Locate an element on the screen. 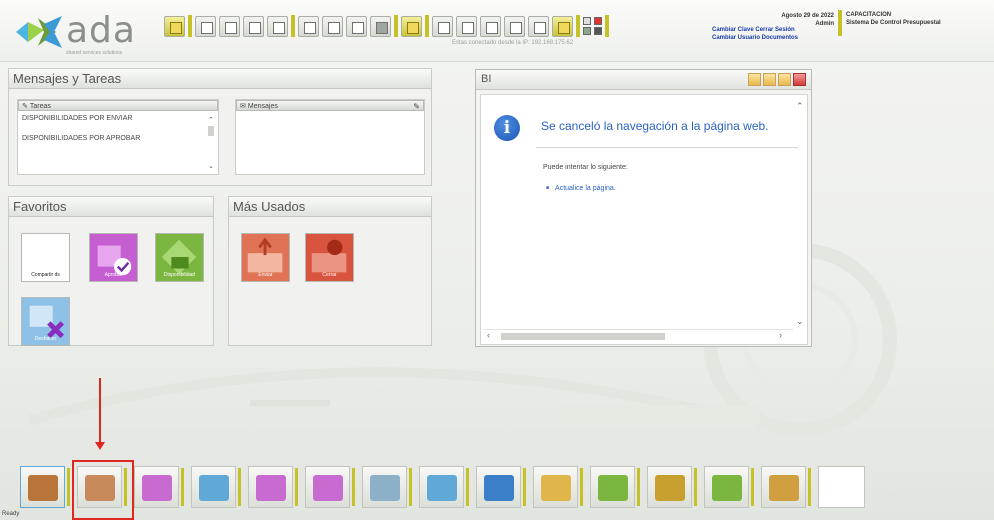 The width and height of the screenshot is (994, 520). window-button is located at coordinates (356, 26).